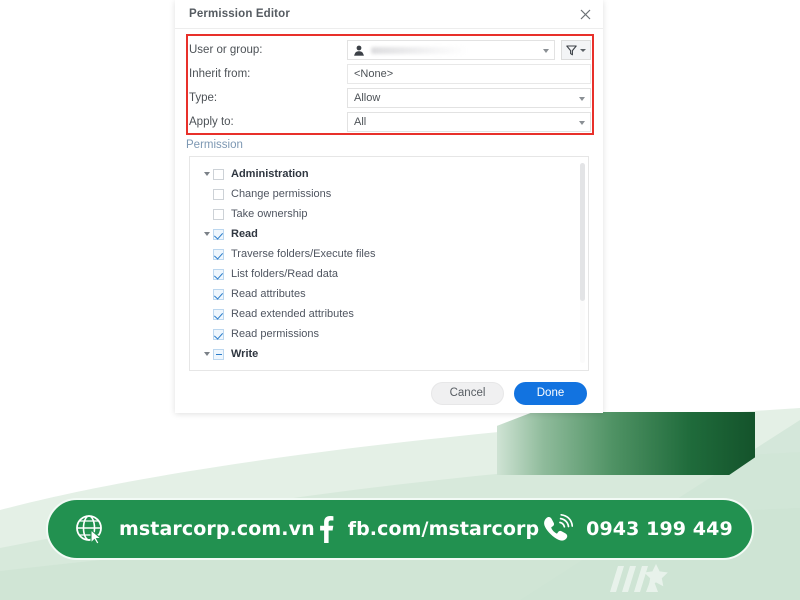  I want to click on form-row-inherit-from: Inherit from: <None>, so click(390, 74).